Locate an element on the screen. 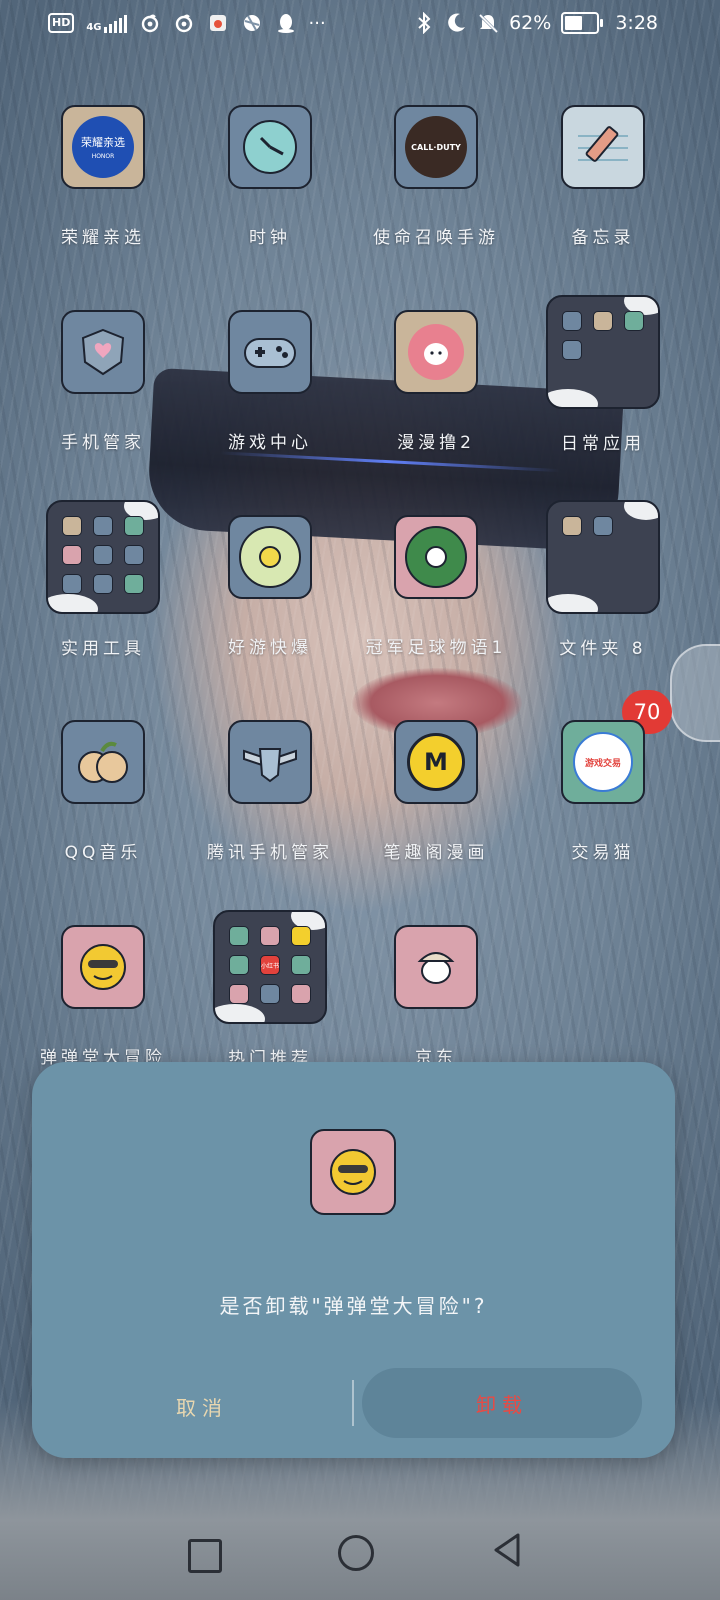 This screenshot has width=720, height=1600. battery-percent: 62% is located at coordinates (530, 23).